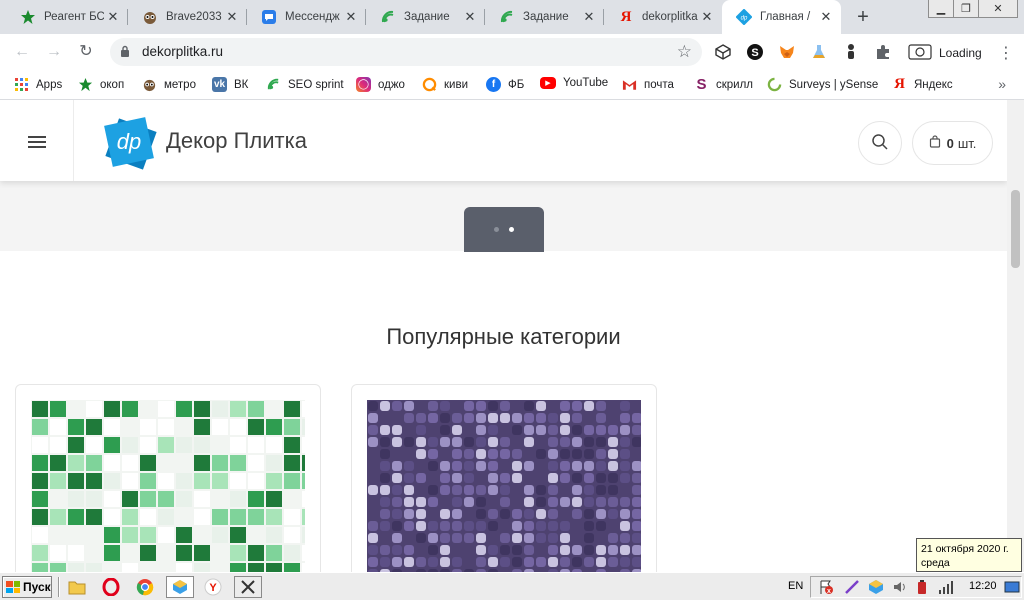  I want to click on instagram-icon: ◯, so click(363, 84).